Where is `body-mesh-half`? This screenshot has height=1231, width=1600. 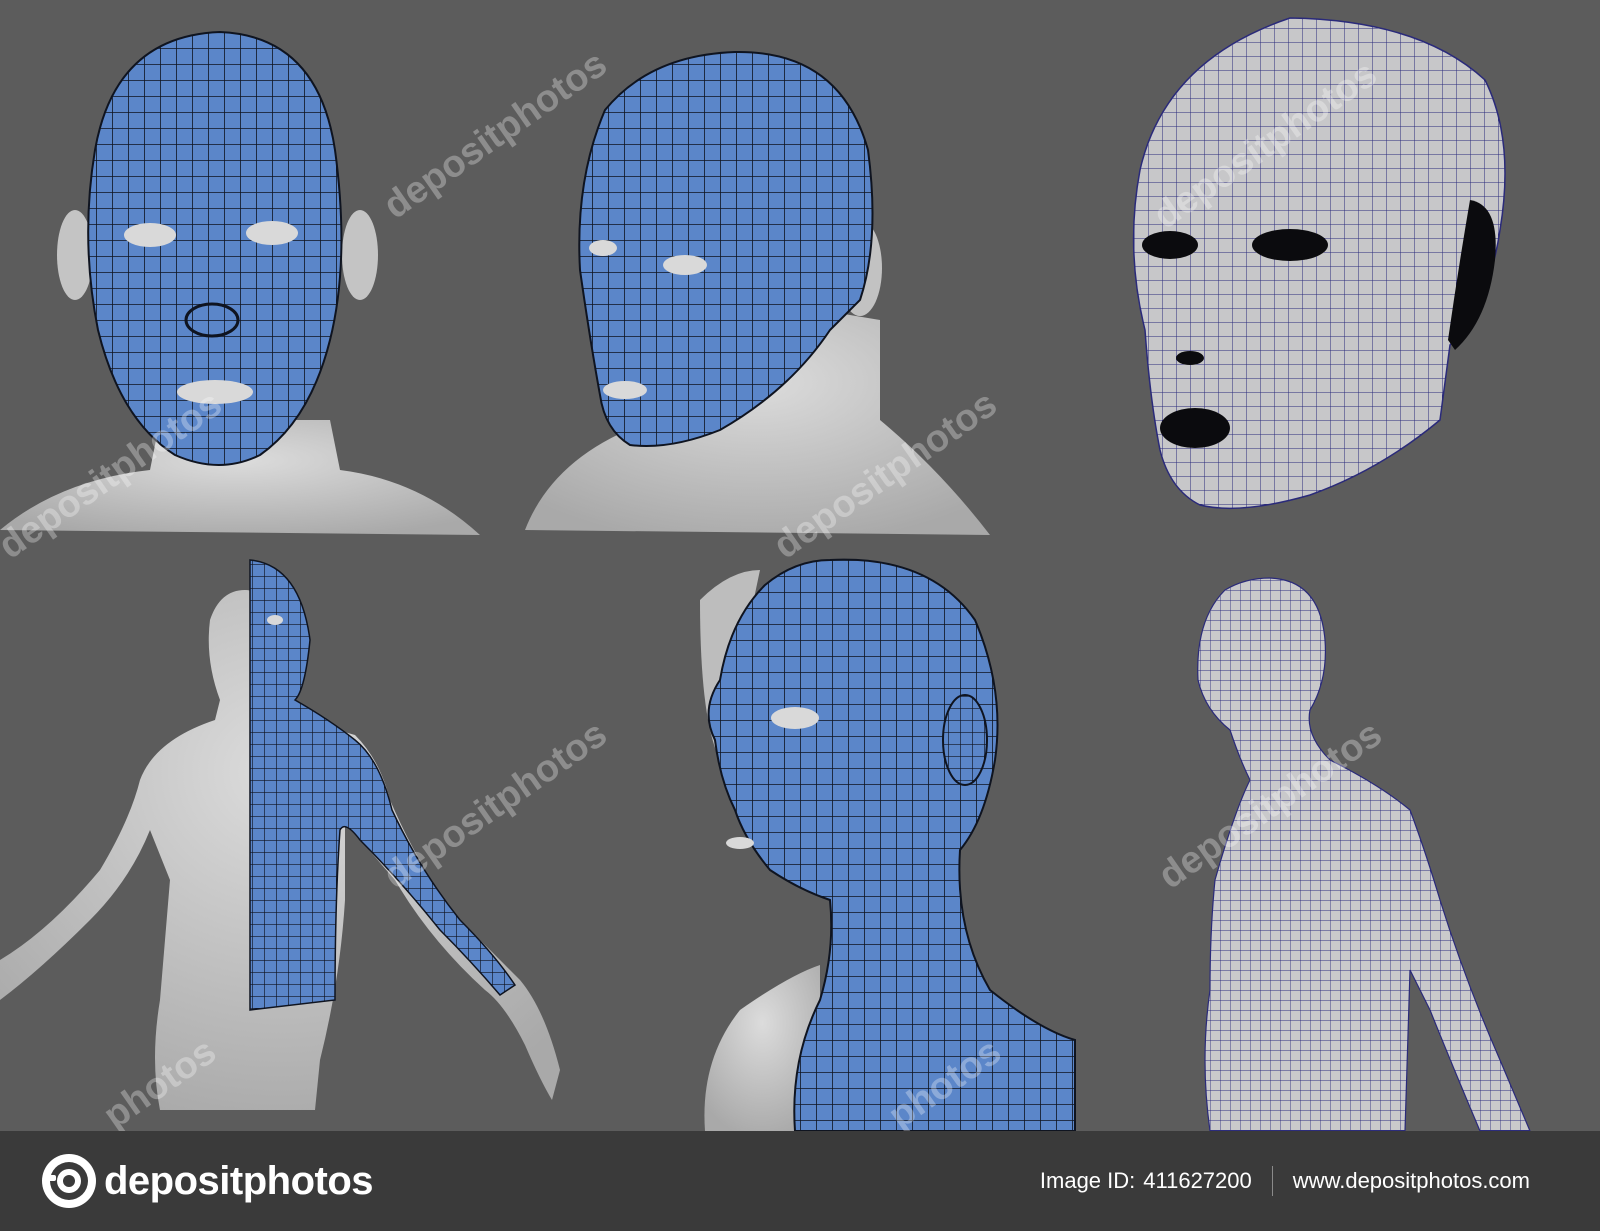 body-mesh-half is located at coordinates (383, 785).